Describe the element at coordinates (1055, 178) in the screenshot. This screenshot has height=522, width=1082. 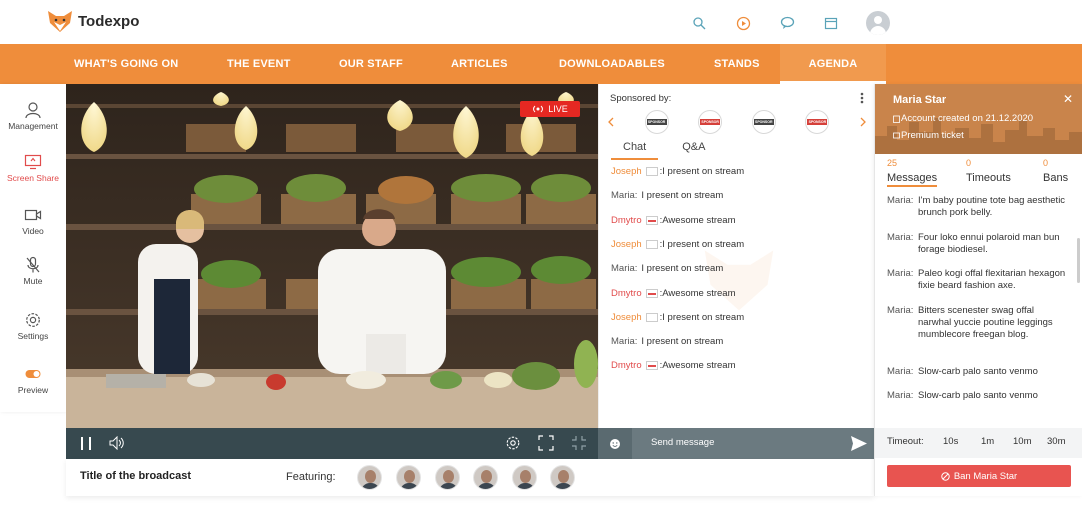
I see `tab-bans: Bans` at that location.